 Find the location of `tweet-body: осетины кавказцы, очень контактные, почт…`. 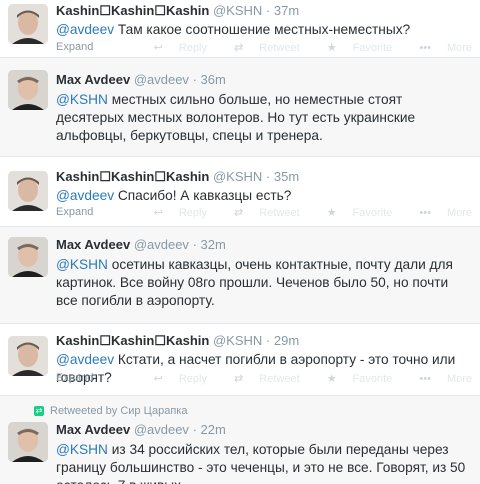

tweet-body: осетины кавказцы, очень контактные, почт… is located at coordinates (254, 282).